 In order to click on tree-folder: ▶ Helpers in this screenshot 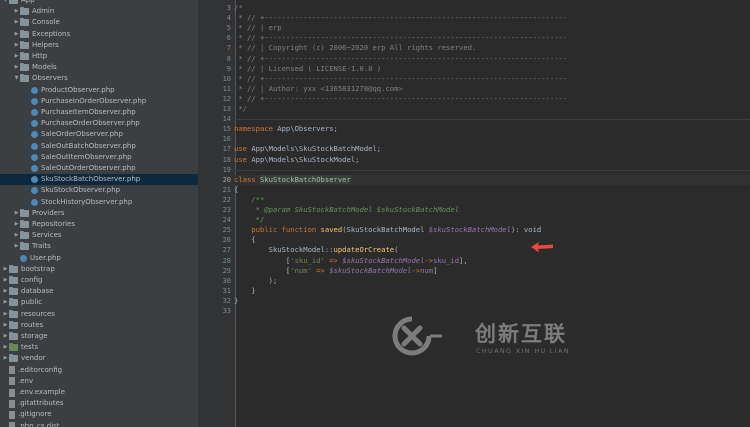, I will do `click(99, 45)`.